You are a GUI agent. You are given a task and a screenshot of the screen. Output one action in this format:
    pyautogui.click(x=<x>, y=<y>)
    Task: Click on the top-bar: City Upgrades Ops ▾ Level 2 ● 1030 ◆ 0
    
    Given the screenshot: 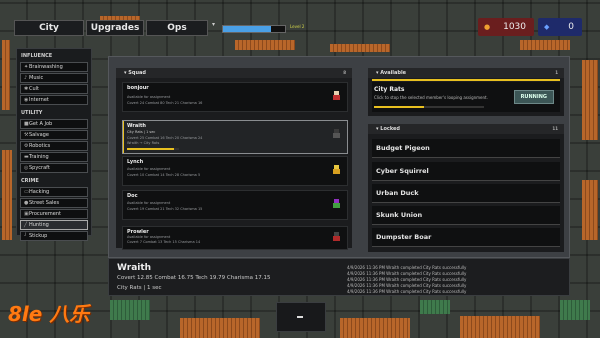 What is the action you would take?
    pyautogui.click(x=300, y=26)
    